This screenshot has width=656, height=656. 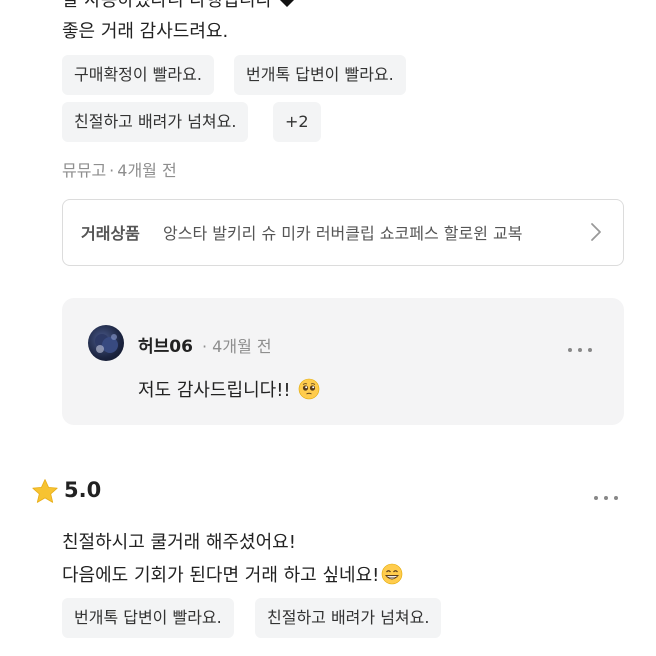 I want to click on reply-time: · 4개월 전, so click(x=237, y=346).